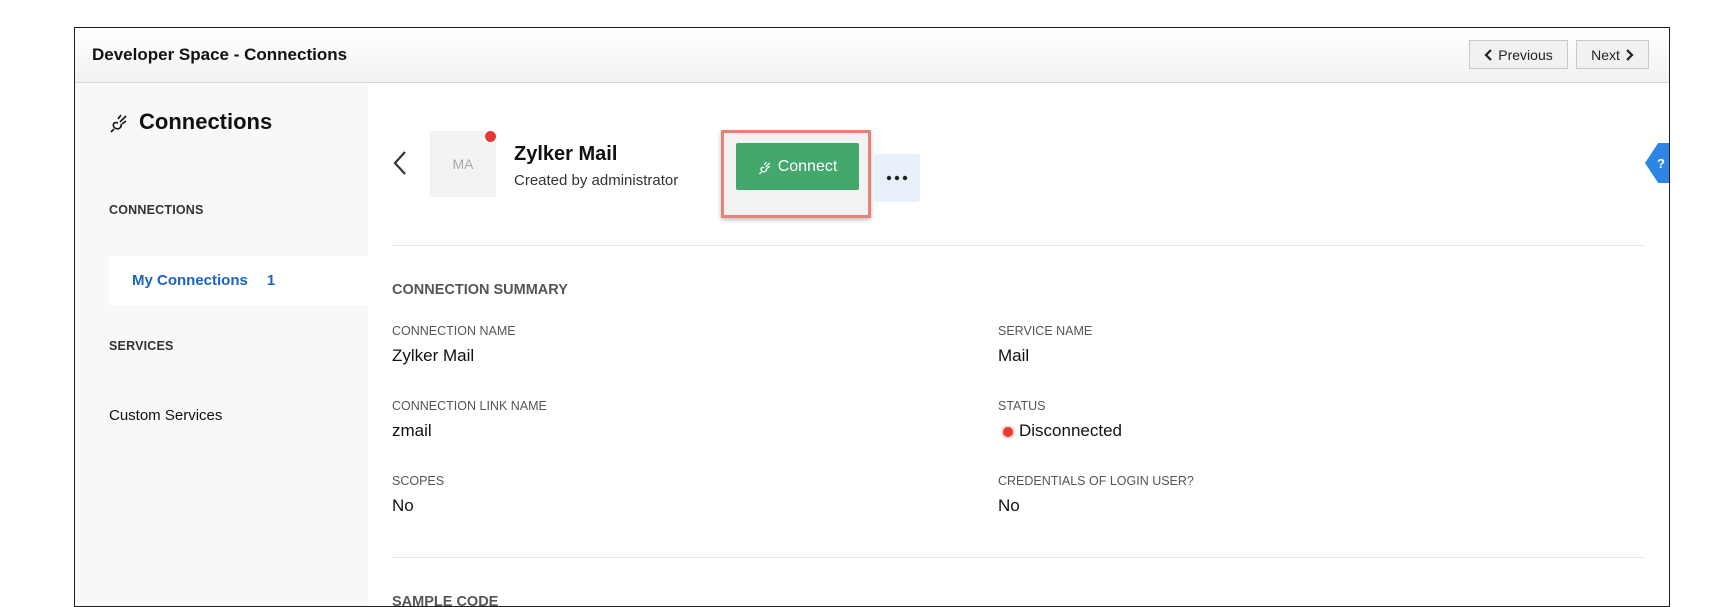  What do you see at coordinates (490, 136) in the screenshot?
I see `status-dot-icon` at bounding box center [490, 136].